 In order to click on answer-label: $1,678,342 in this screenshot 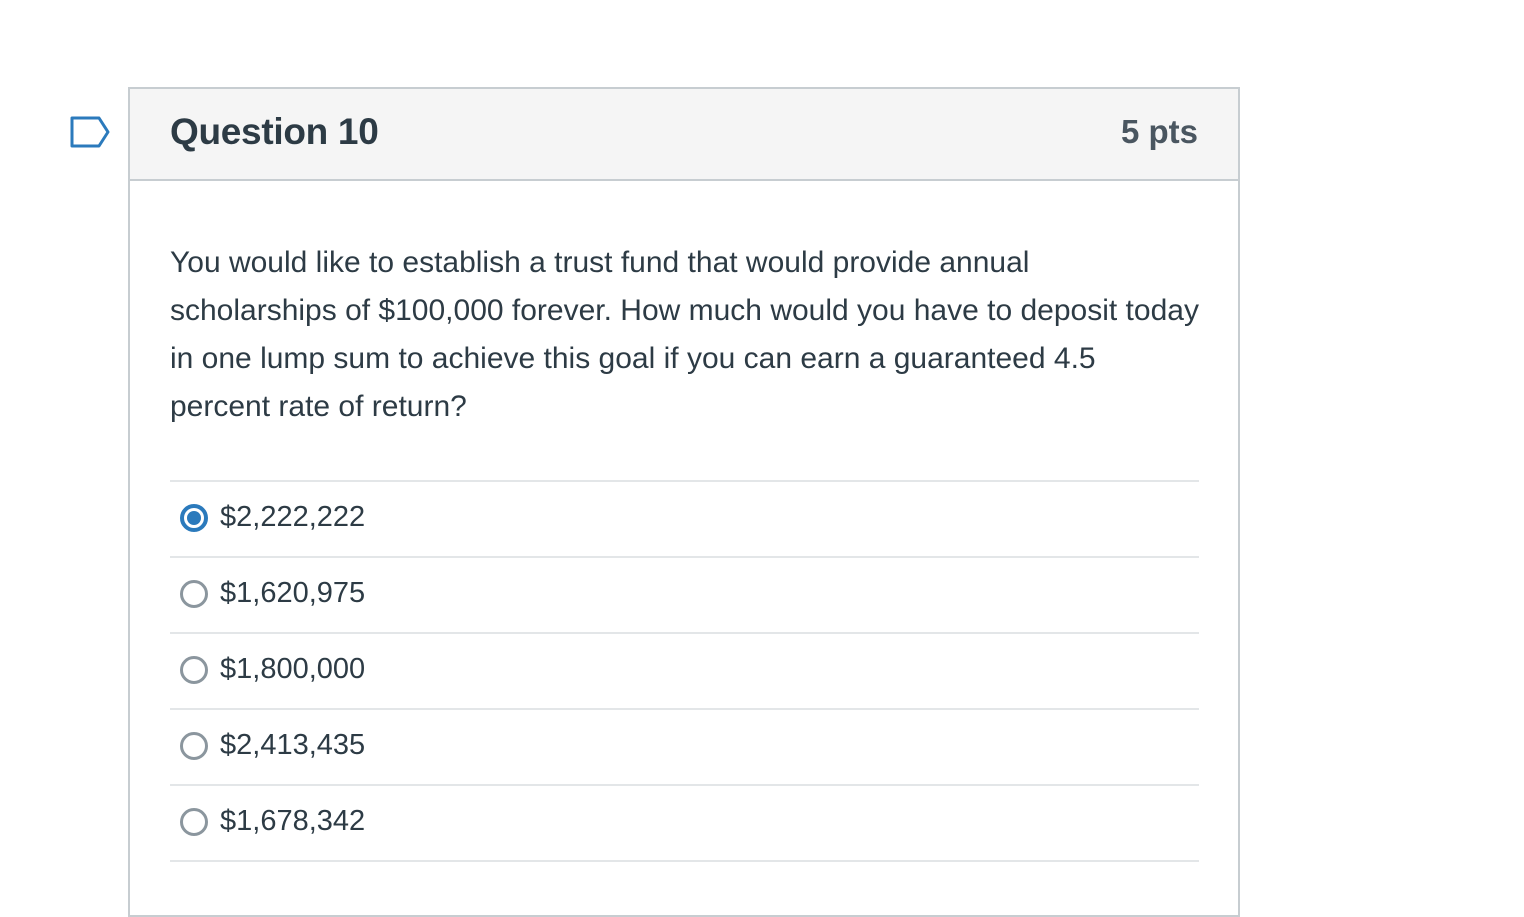, I will do `click(292, 821)`.